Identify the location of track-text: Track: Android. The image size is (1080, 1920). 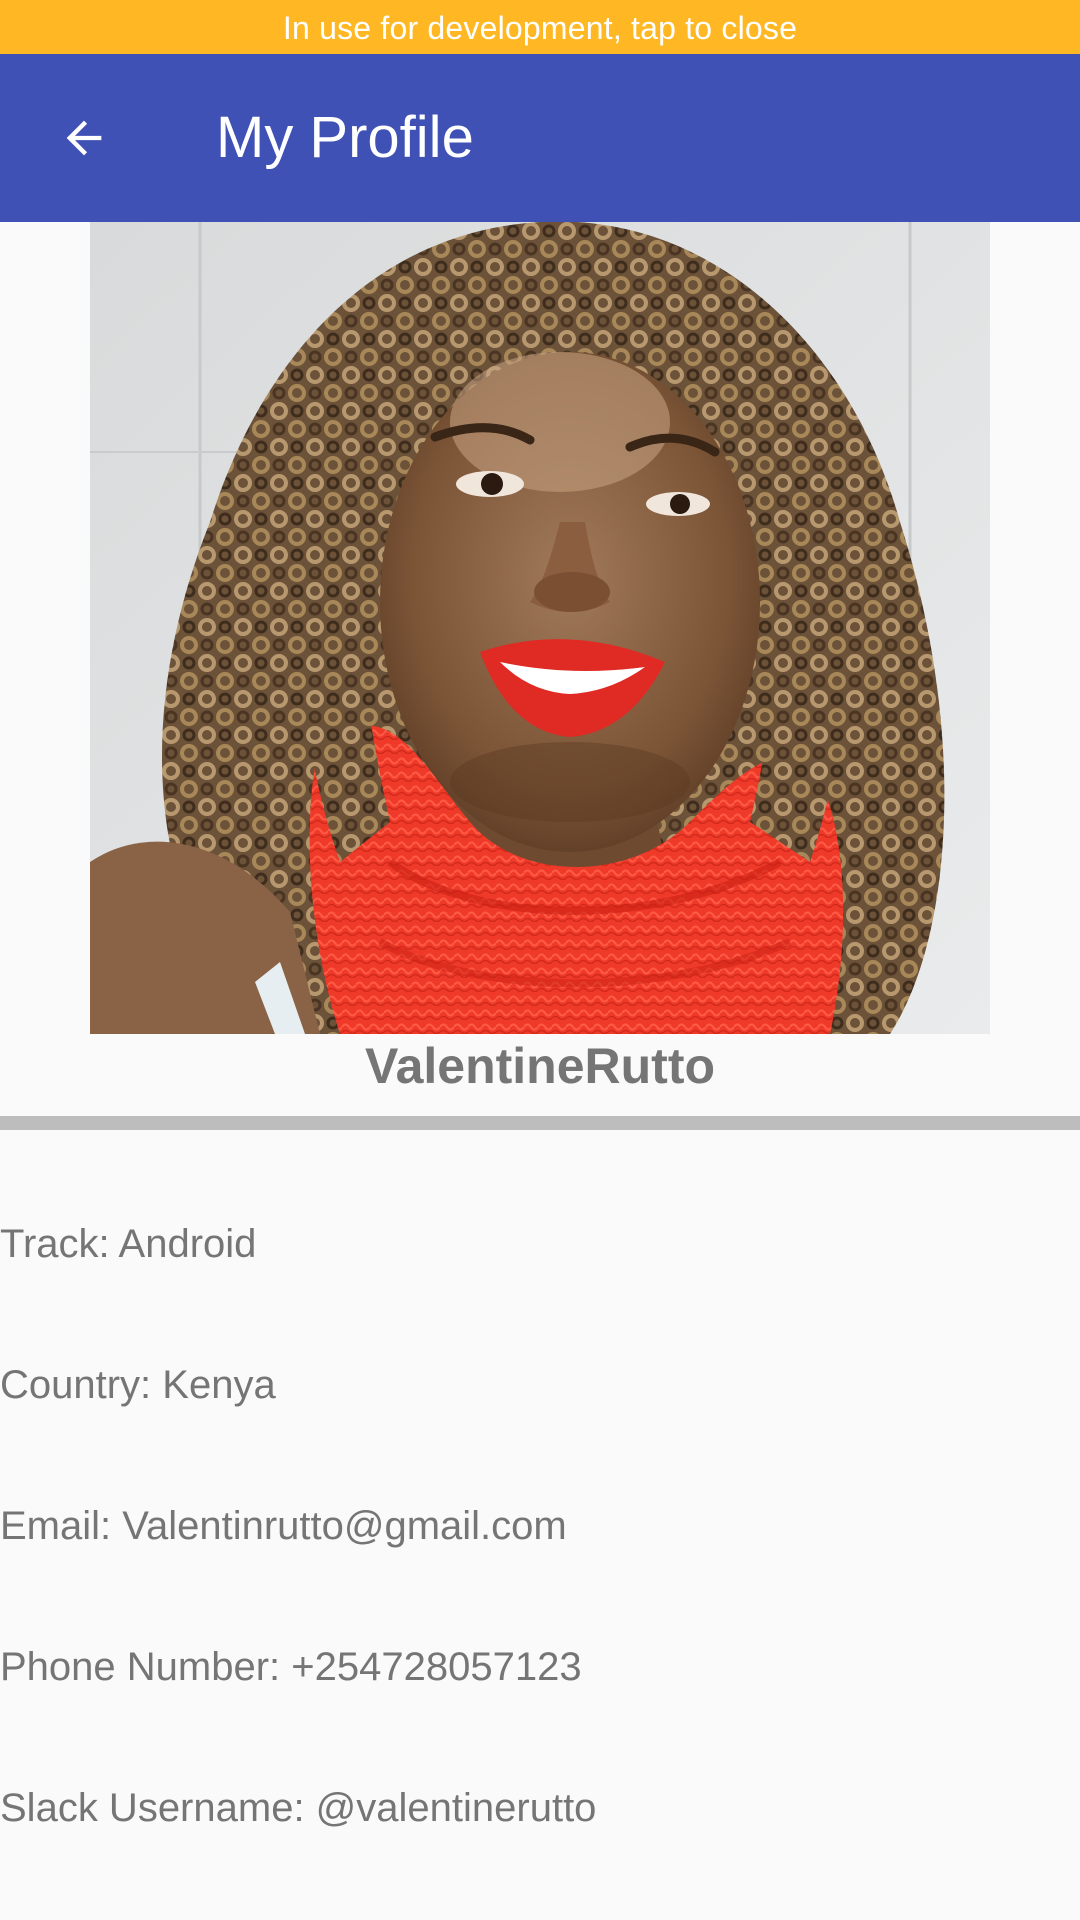
(128, 1244).